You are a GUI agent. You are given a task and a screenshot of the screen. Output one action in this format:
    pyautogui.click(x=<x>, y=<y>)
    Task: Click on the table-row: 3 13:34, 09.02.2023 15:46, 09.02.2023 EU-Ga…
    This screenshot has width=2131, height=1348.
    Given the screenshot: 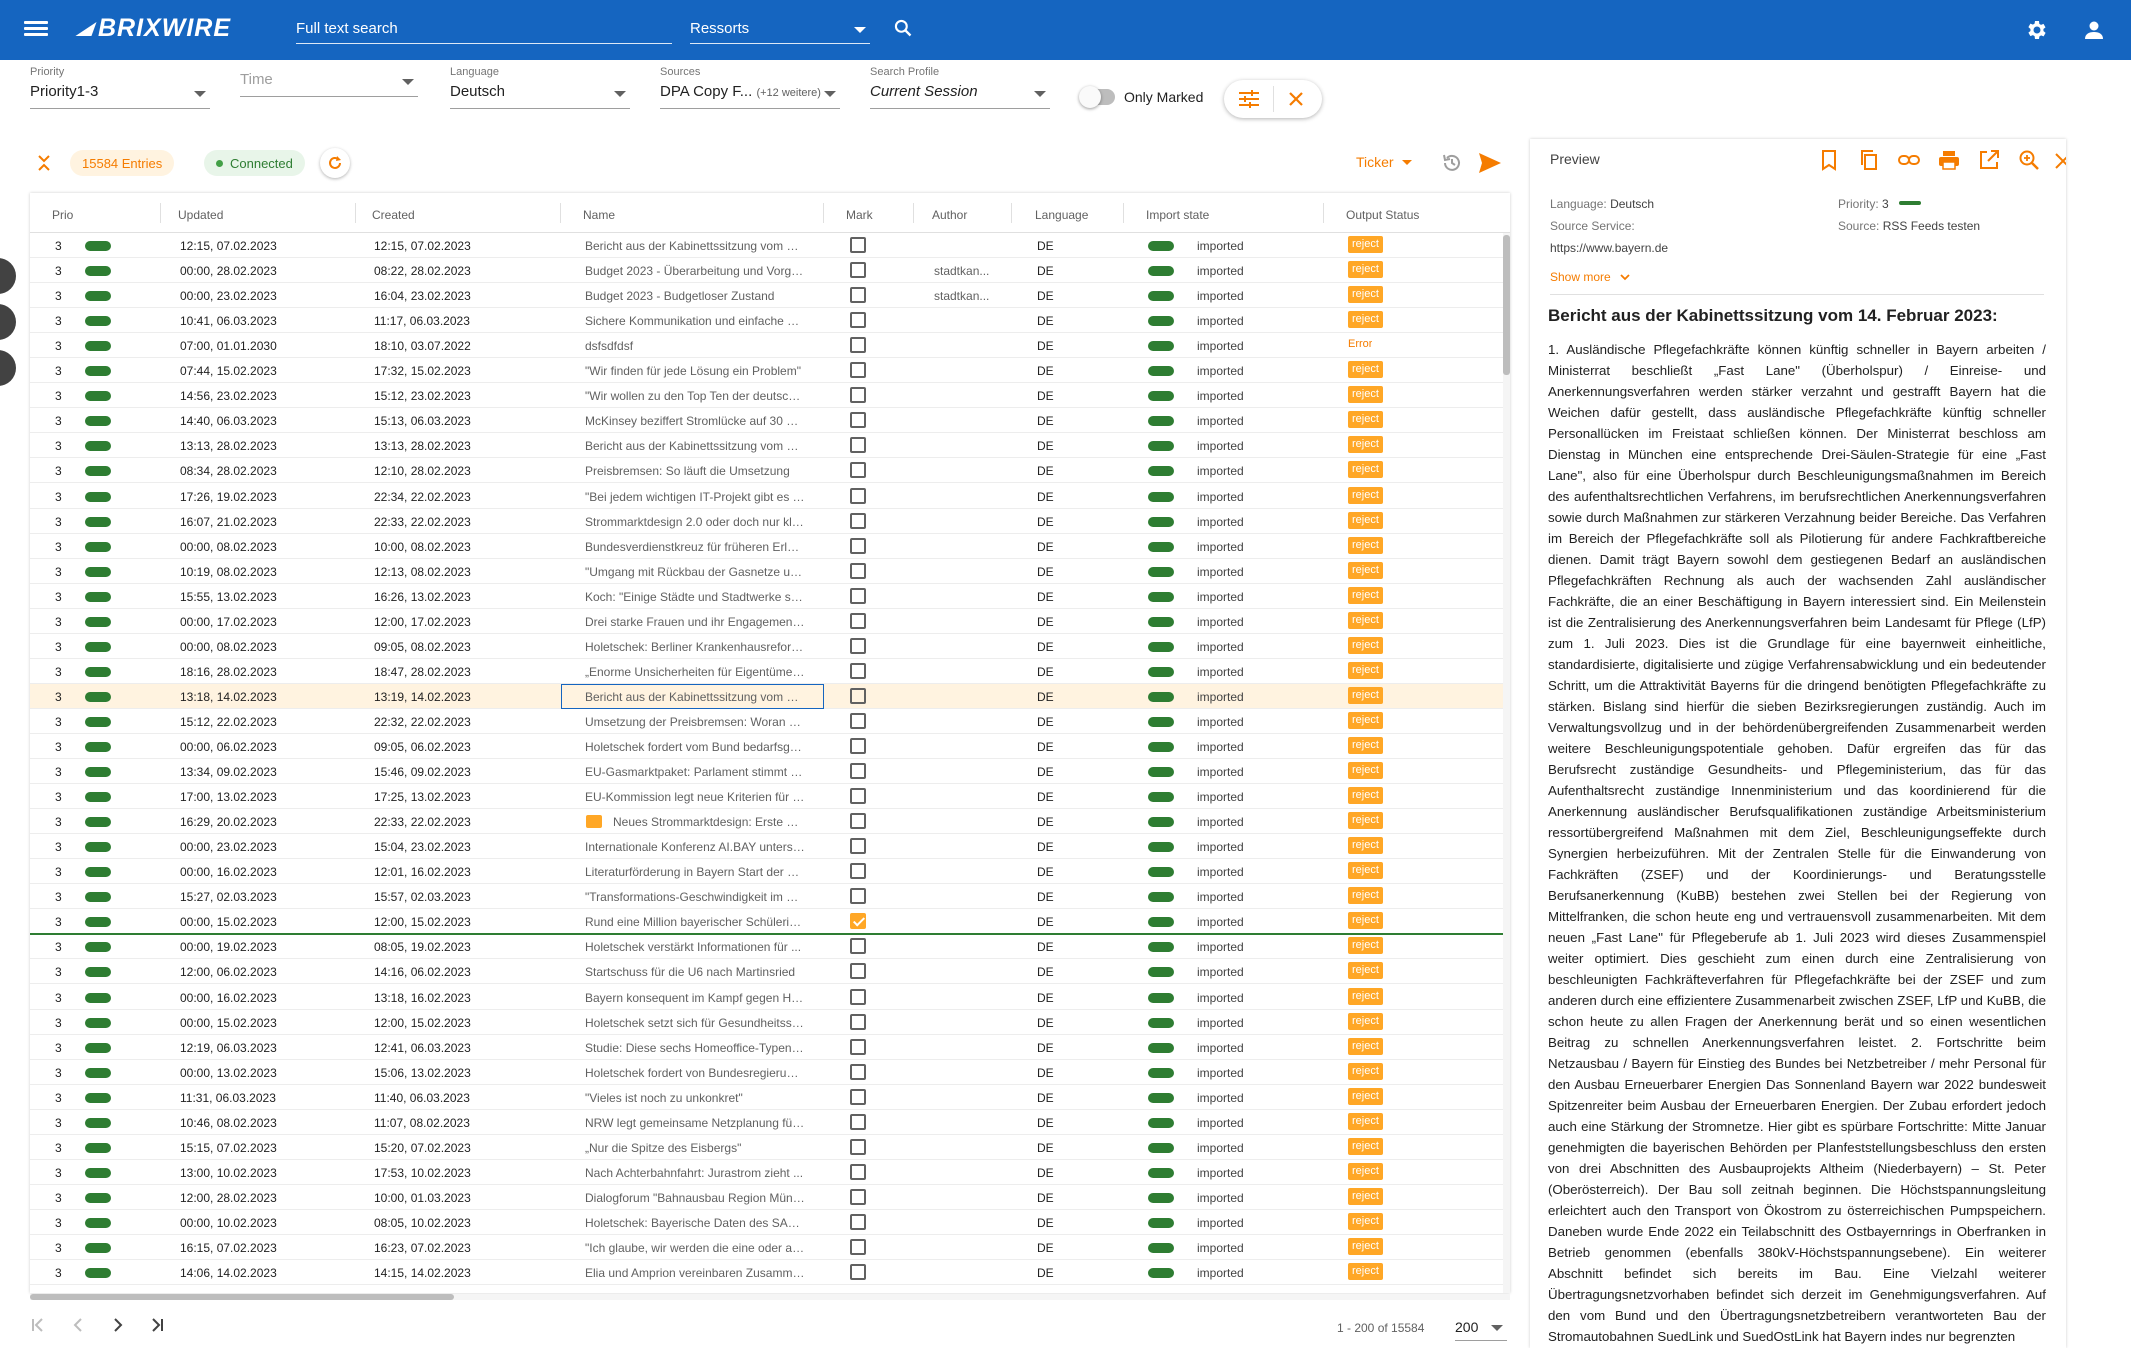 What is the action you would take?
    pyautogui.click(x=767, y=772)
    